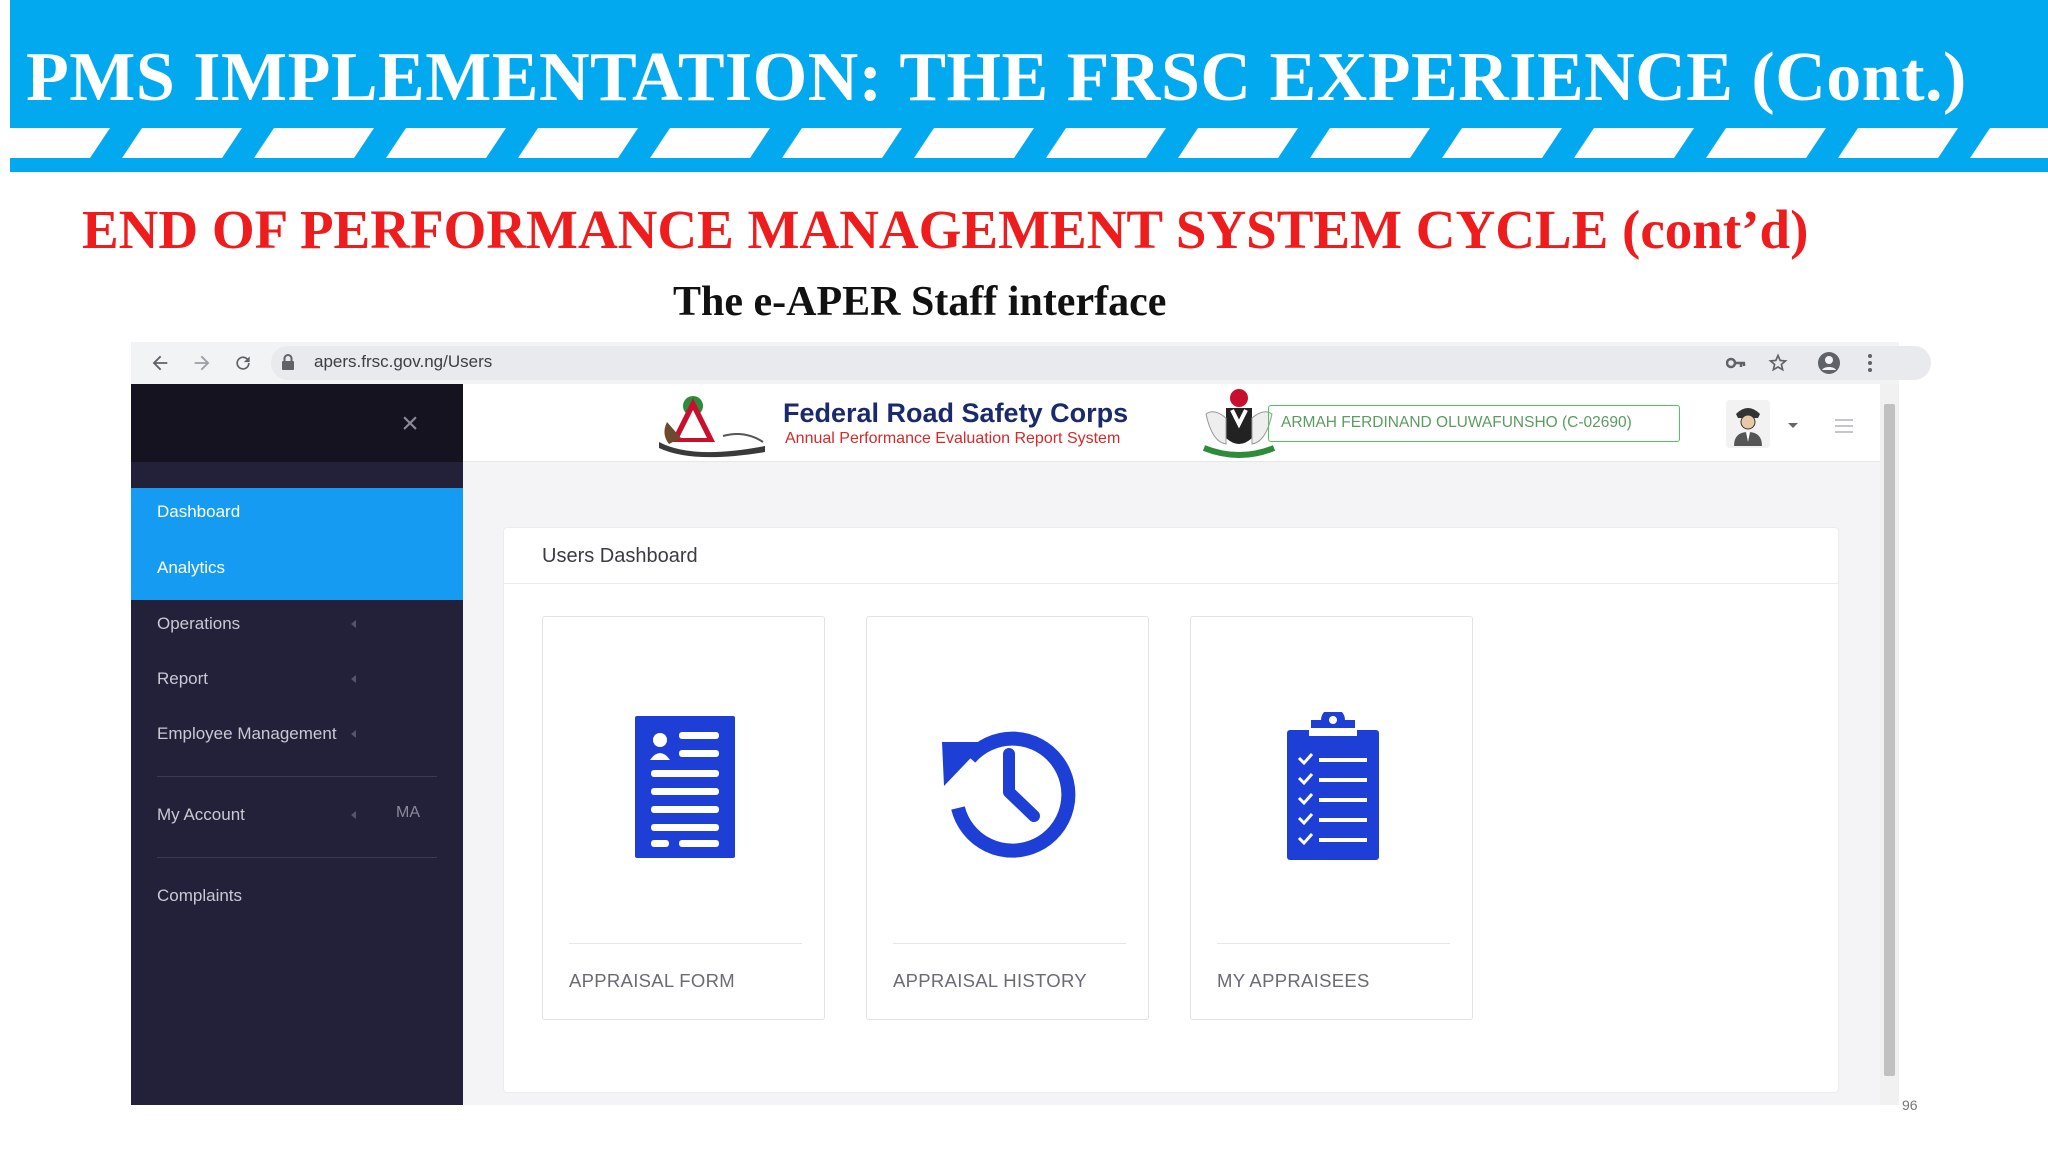 This screenshot has width=2048, height=1152. I want to click on stripe-decoration, so click(1029, 143).